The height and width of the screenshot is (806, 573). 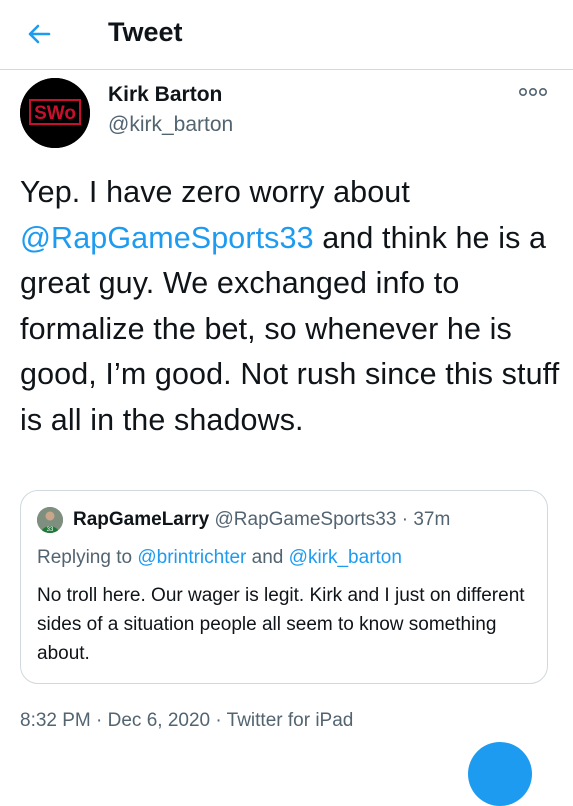 I want to click on compose-button, so click(x=500, y=774).